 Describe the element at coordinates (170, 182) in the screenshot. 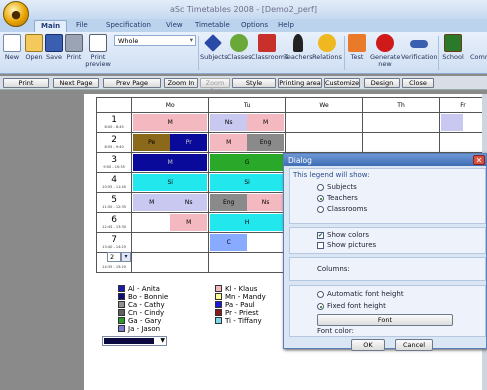

I see `lesson-cell: Si` at that location.